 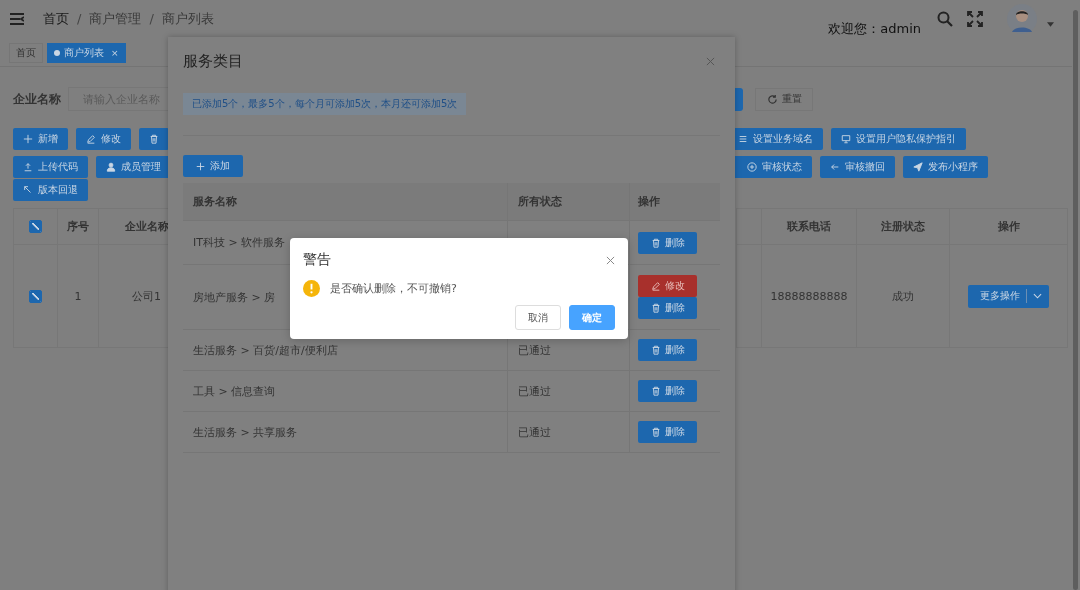 I want to click on table-cell: 工具 > 信息查询, so click(x=234, y=391).